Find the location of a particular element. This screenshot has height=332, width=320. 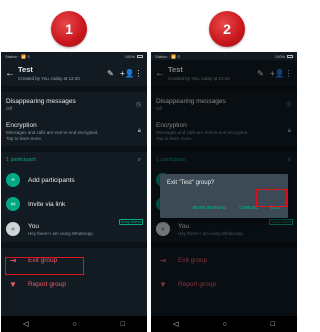

disappearing-messages-row: Disappearing messages Off ◷ is located at coordinates (74, 104).